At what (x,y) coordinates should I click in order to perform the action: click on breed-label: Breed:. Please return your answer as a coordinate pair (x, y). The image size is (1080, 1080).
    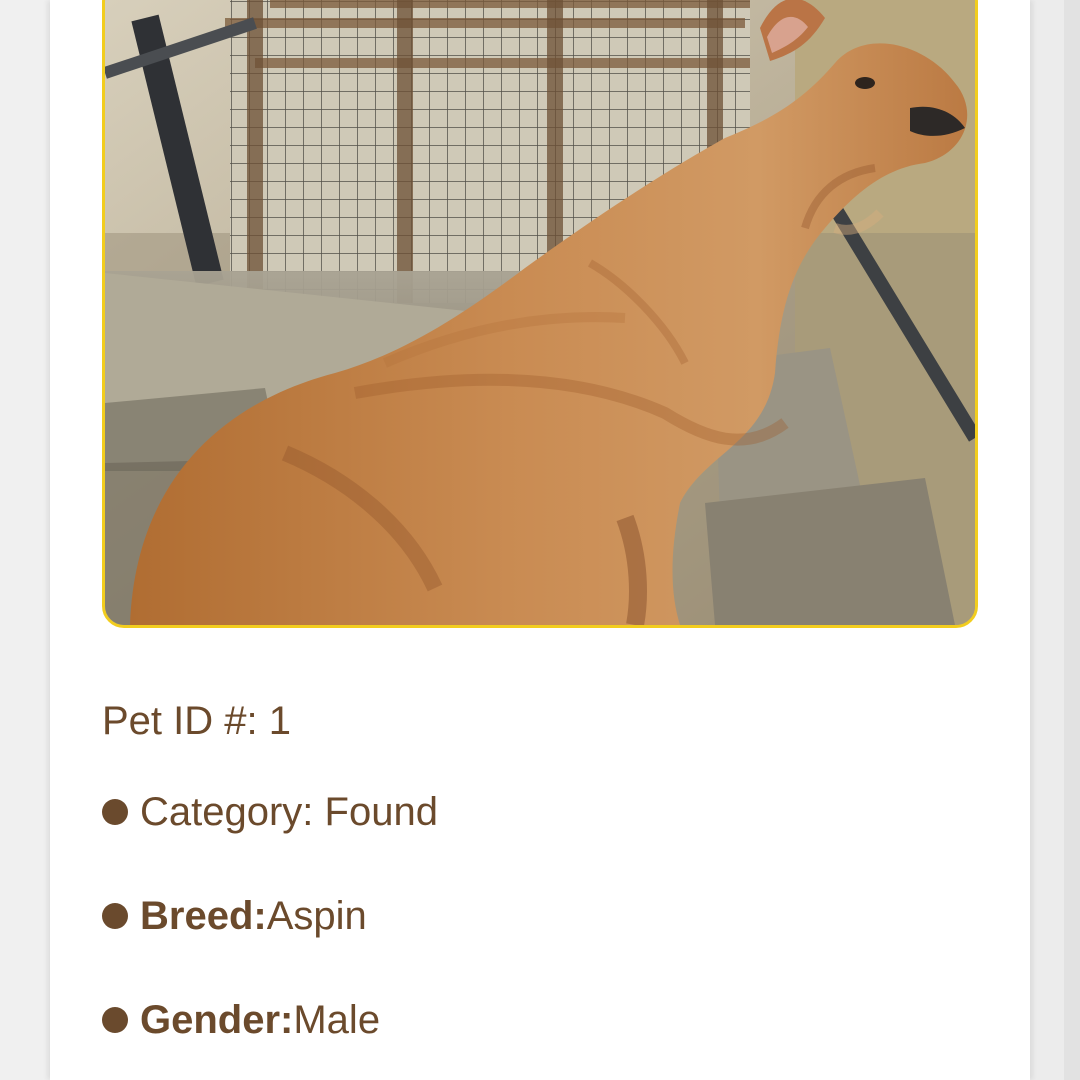
    Looking at the image, I should click on (203, 915).